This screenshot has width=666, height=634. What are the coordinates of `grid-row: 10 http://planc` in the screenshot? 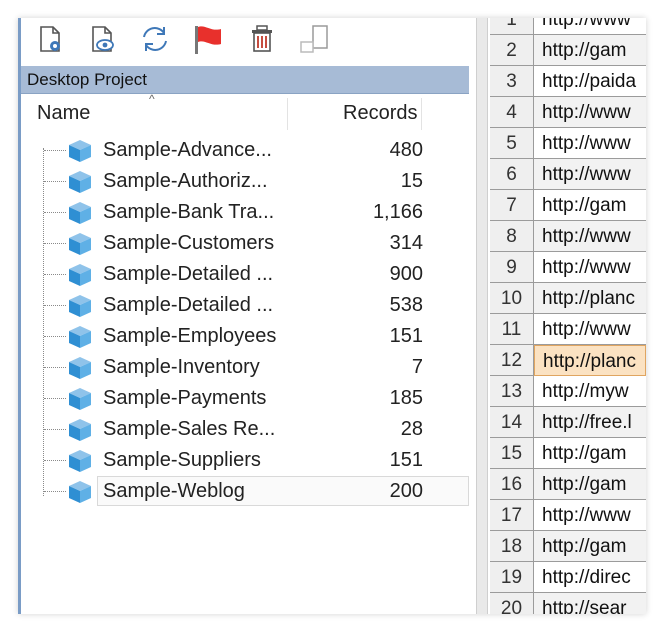 It's located at (568, 298).